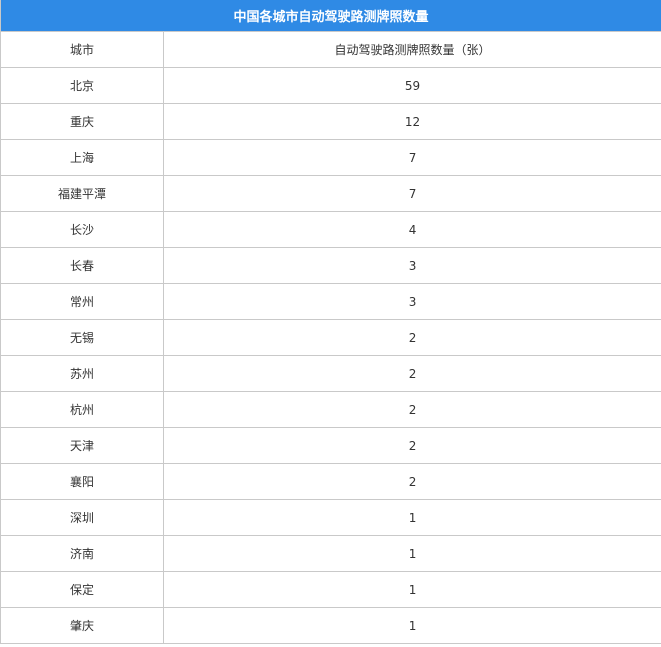 The image size is (661, 647). I want to click on table-row: 常州 3, so click(330, 301).